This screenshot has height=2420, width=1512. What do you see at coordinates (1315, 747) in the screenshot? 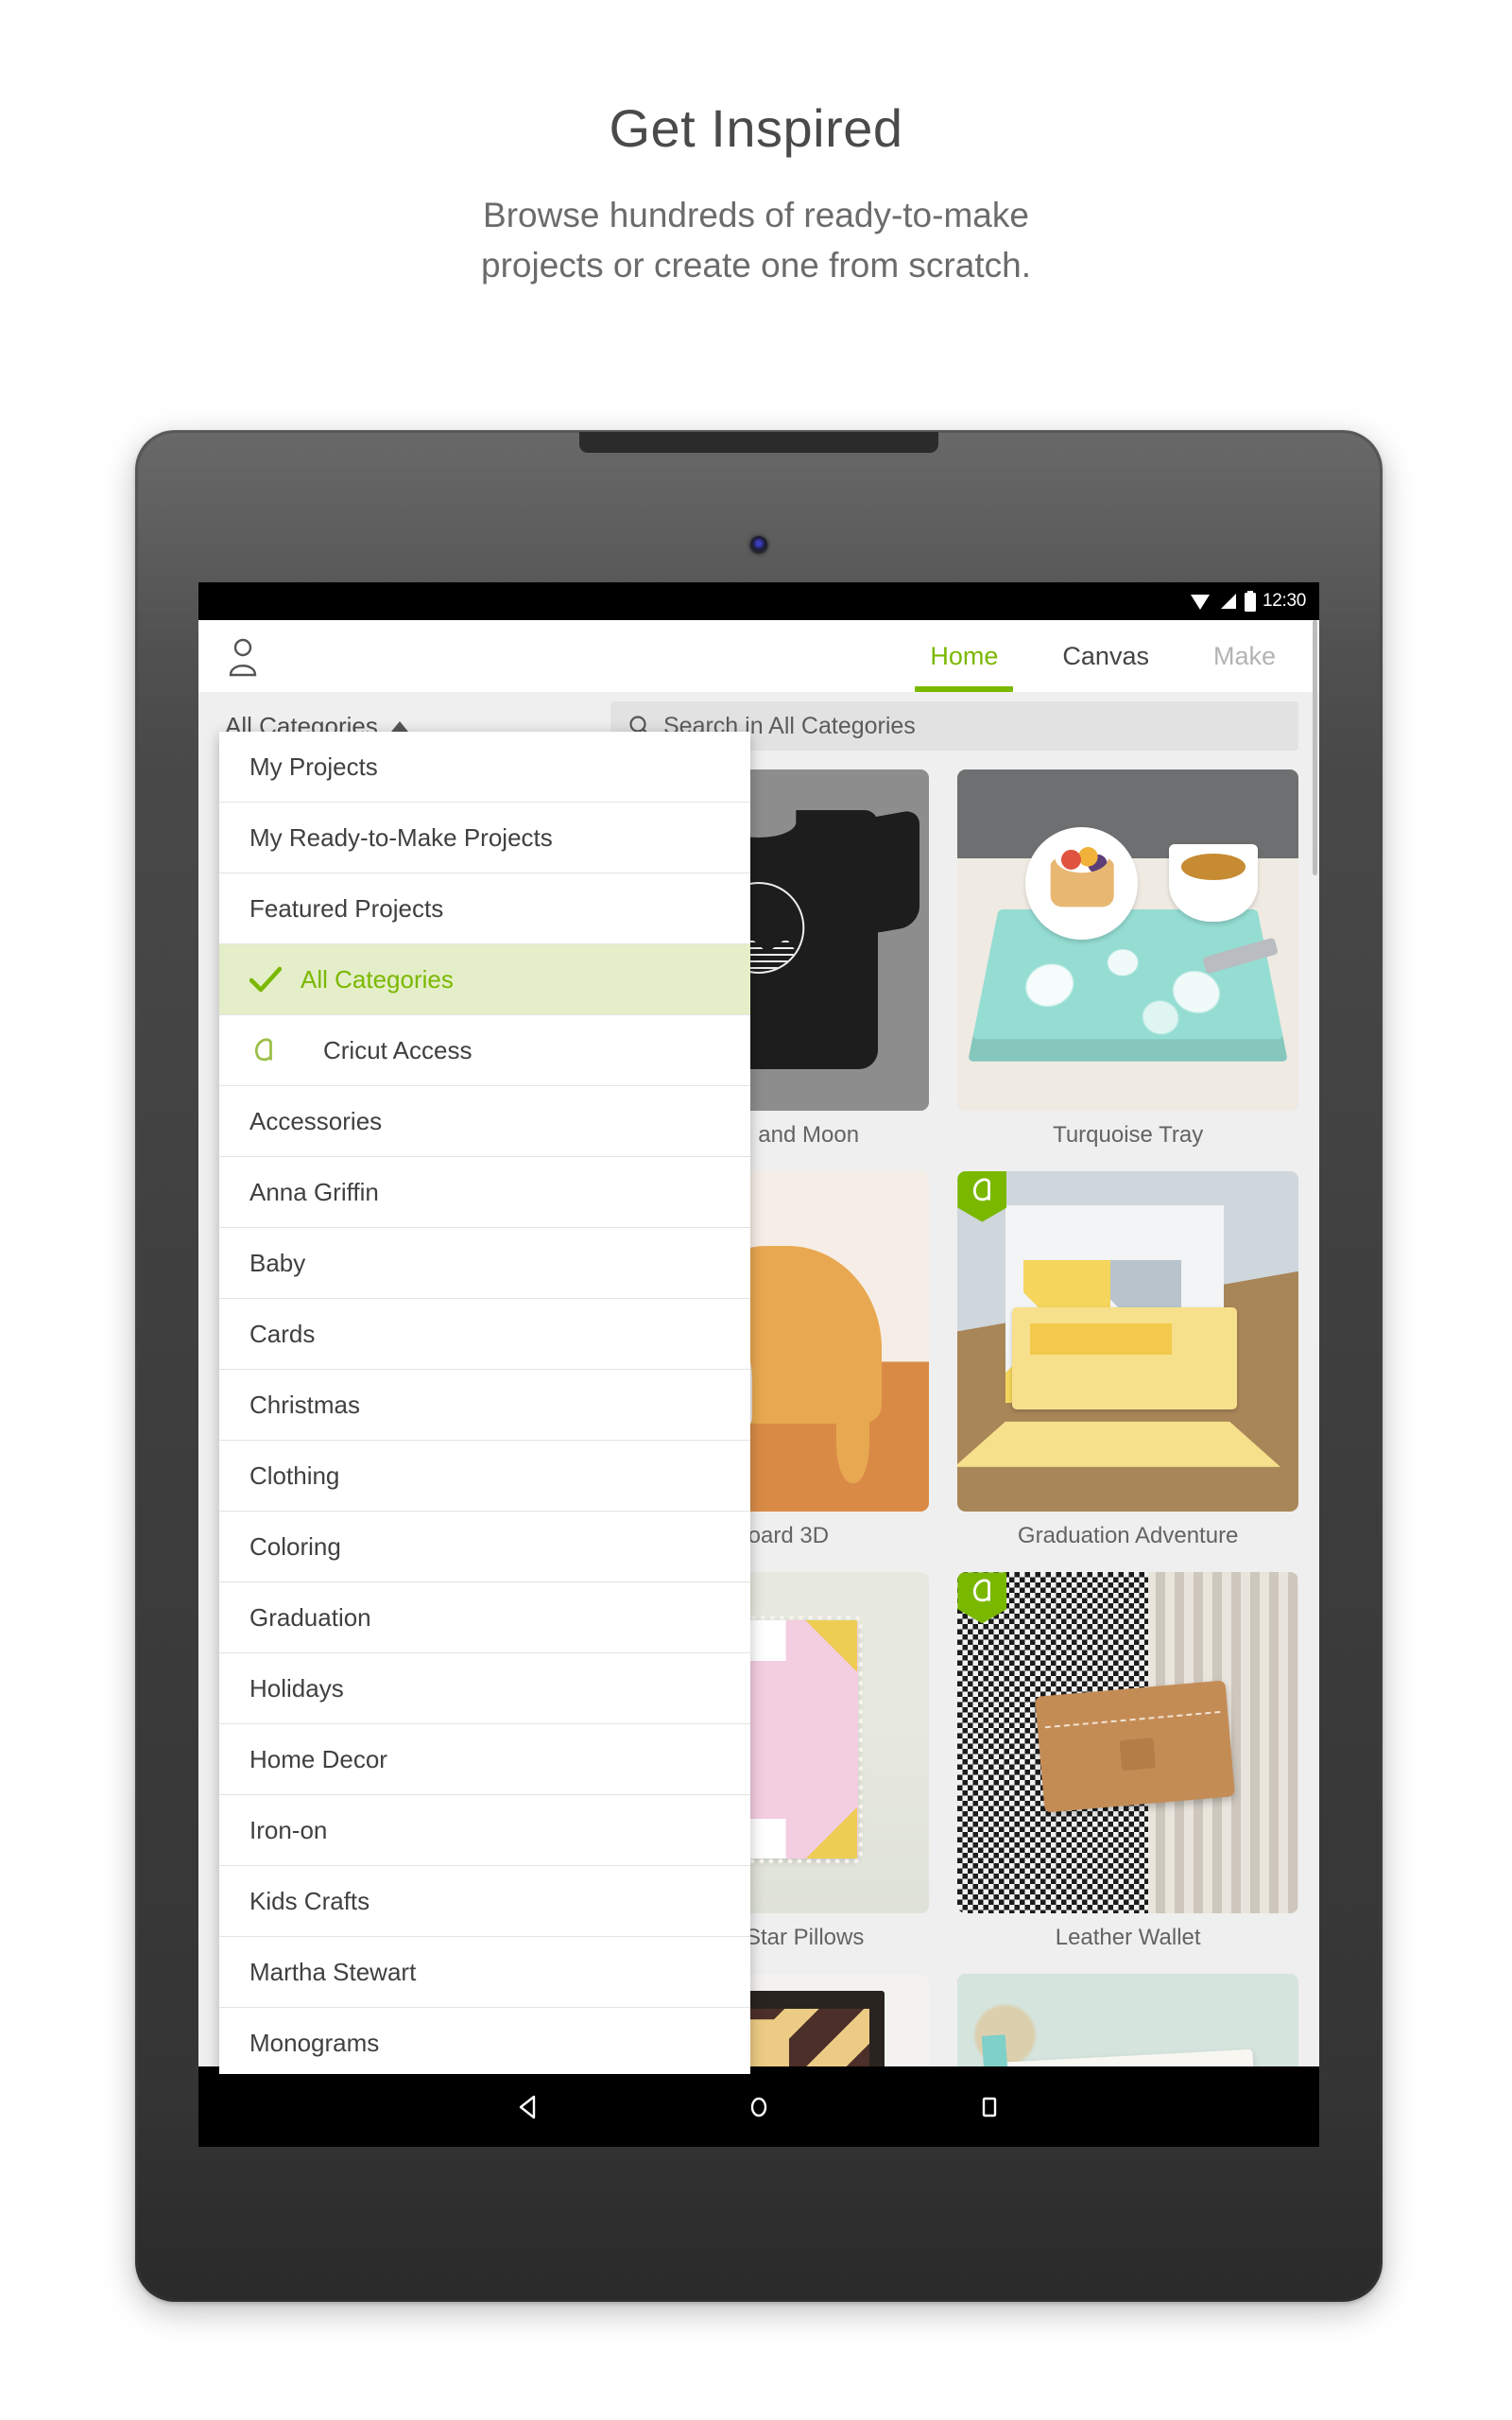
I see `dropdown-scrollbar` at bounding box center [1315, 747].